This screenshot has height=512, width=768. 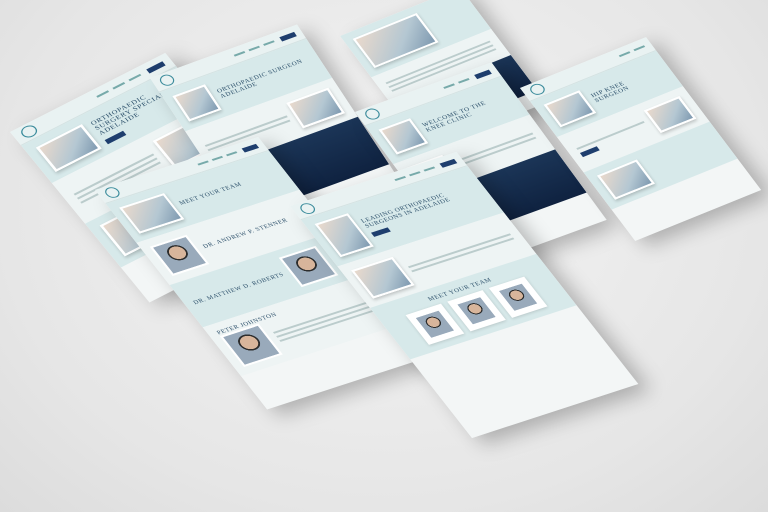 What do you see at coordinates (246, 233) in the screenshot?
I see `doctor-name: Dr. Andrew P. Stenner` at bounding box center [246, 233].